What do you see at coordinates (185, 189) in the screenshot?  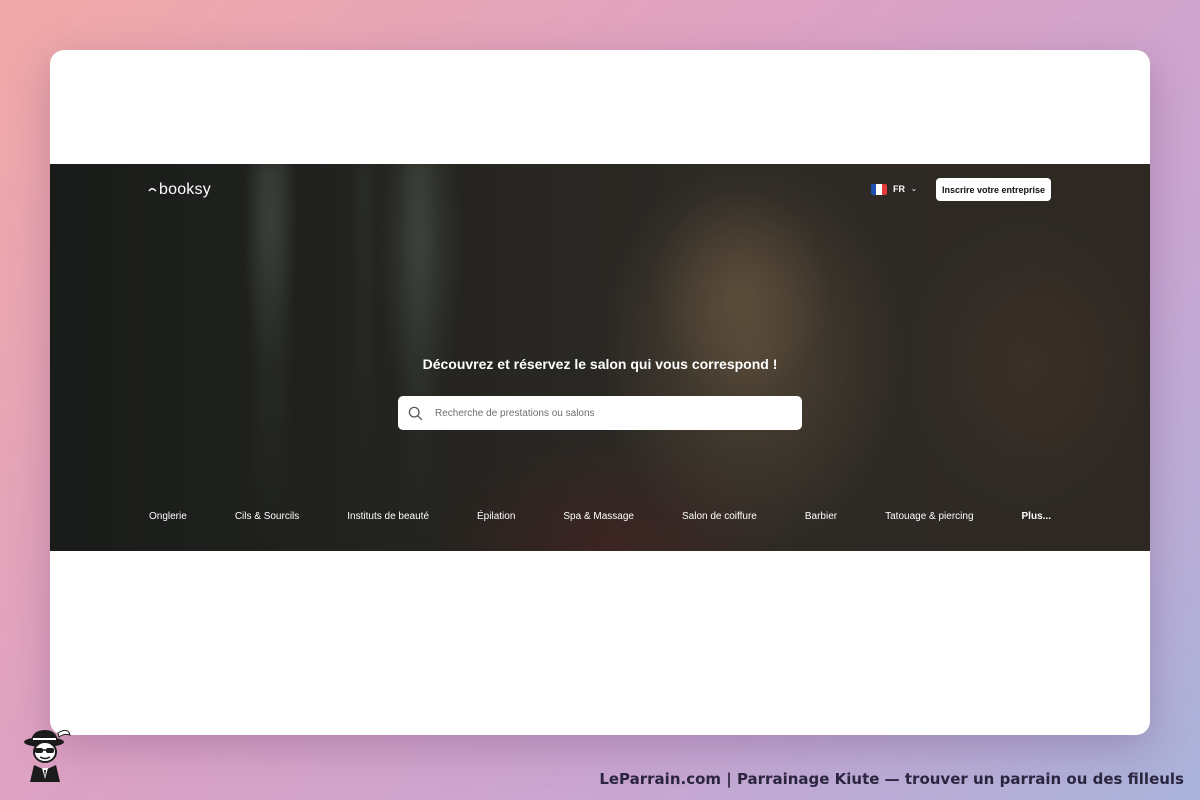 I see `logo-text: booksy` at bounding box center [185, 189].